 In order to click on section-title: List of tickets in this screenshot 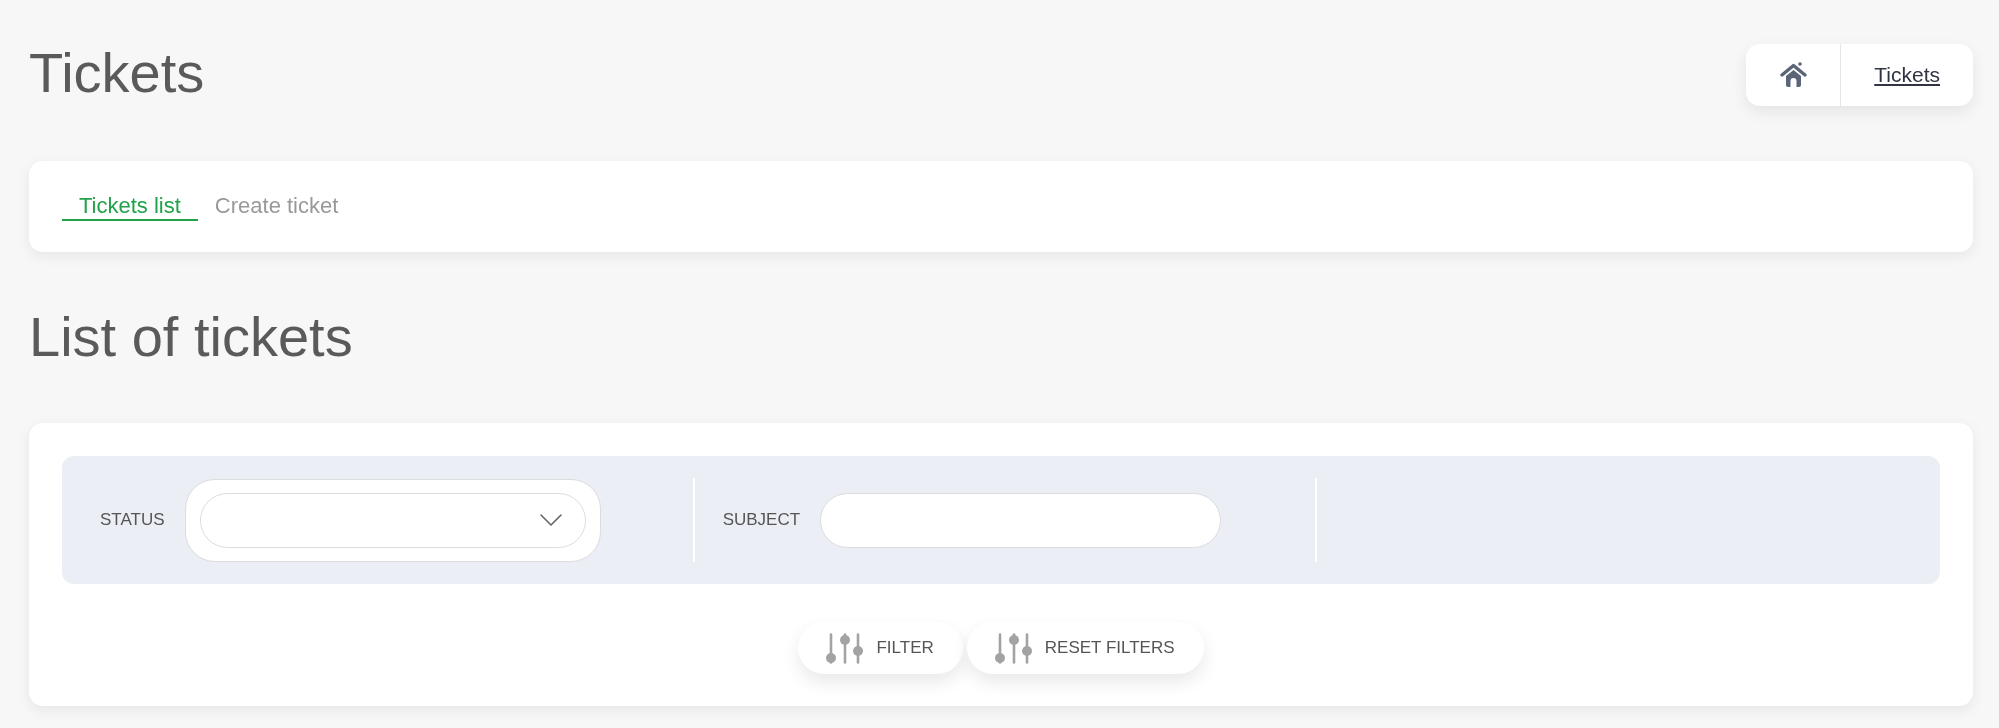, I will do `click(191, 337)`.